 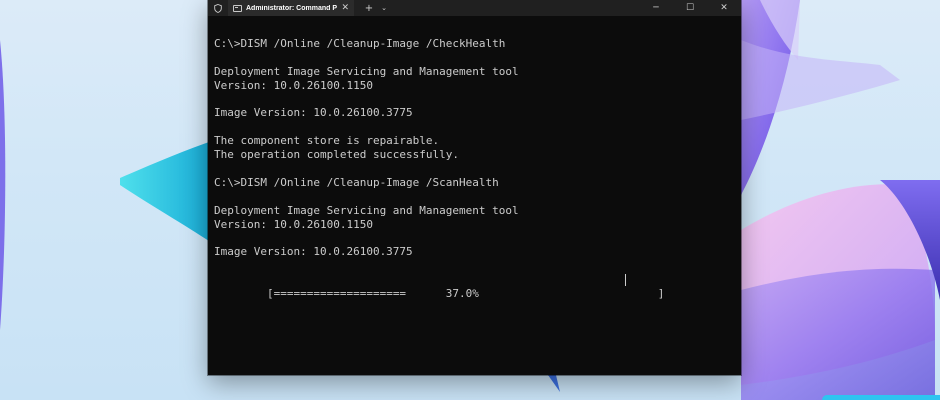 I want to click on chevron-down-icon: ⌄, so click(x=384, y=8).